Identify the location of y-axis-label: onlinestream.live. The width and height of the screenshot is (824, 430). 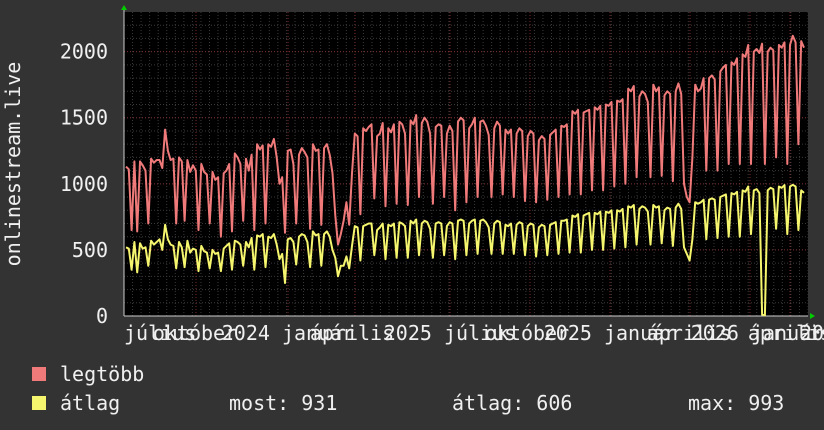
(13, 164).